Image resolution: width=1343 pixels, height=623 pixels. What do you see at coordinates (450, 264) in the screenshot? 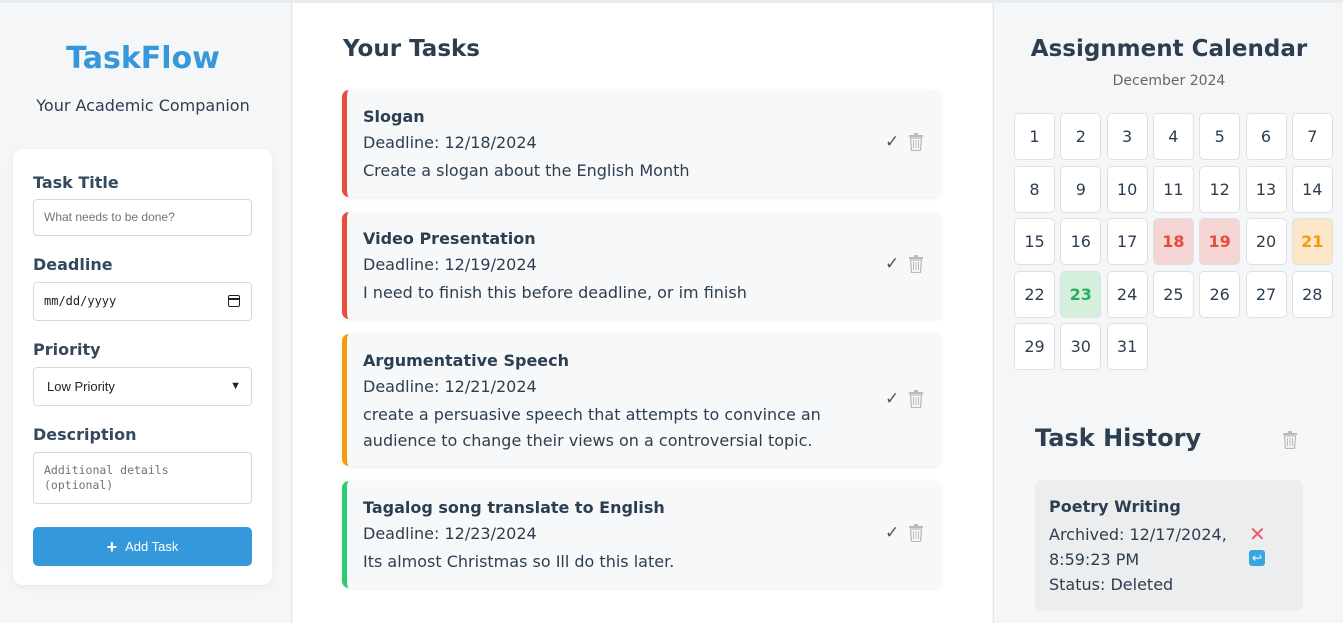
I see `task-deadline: Deadline: 12/19/2024` at bounding box center [450, 264].